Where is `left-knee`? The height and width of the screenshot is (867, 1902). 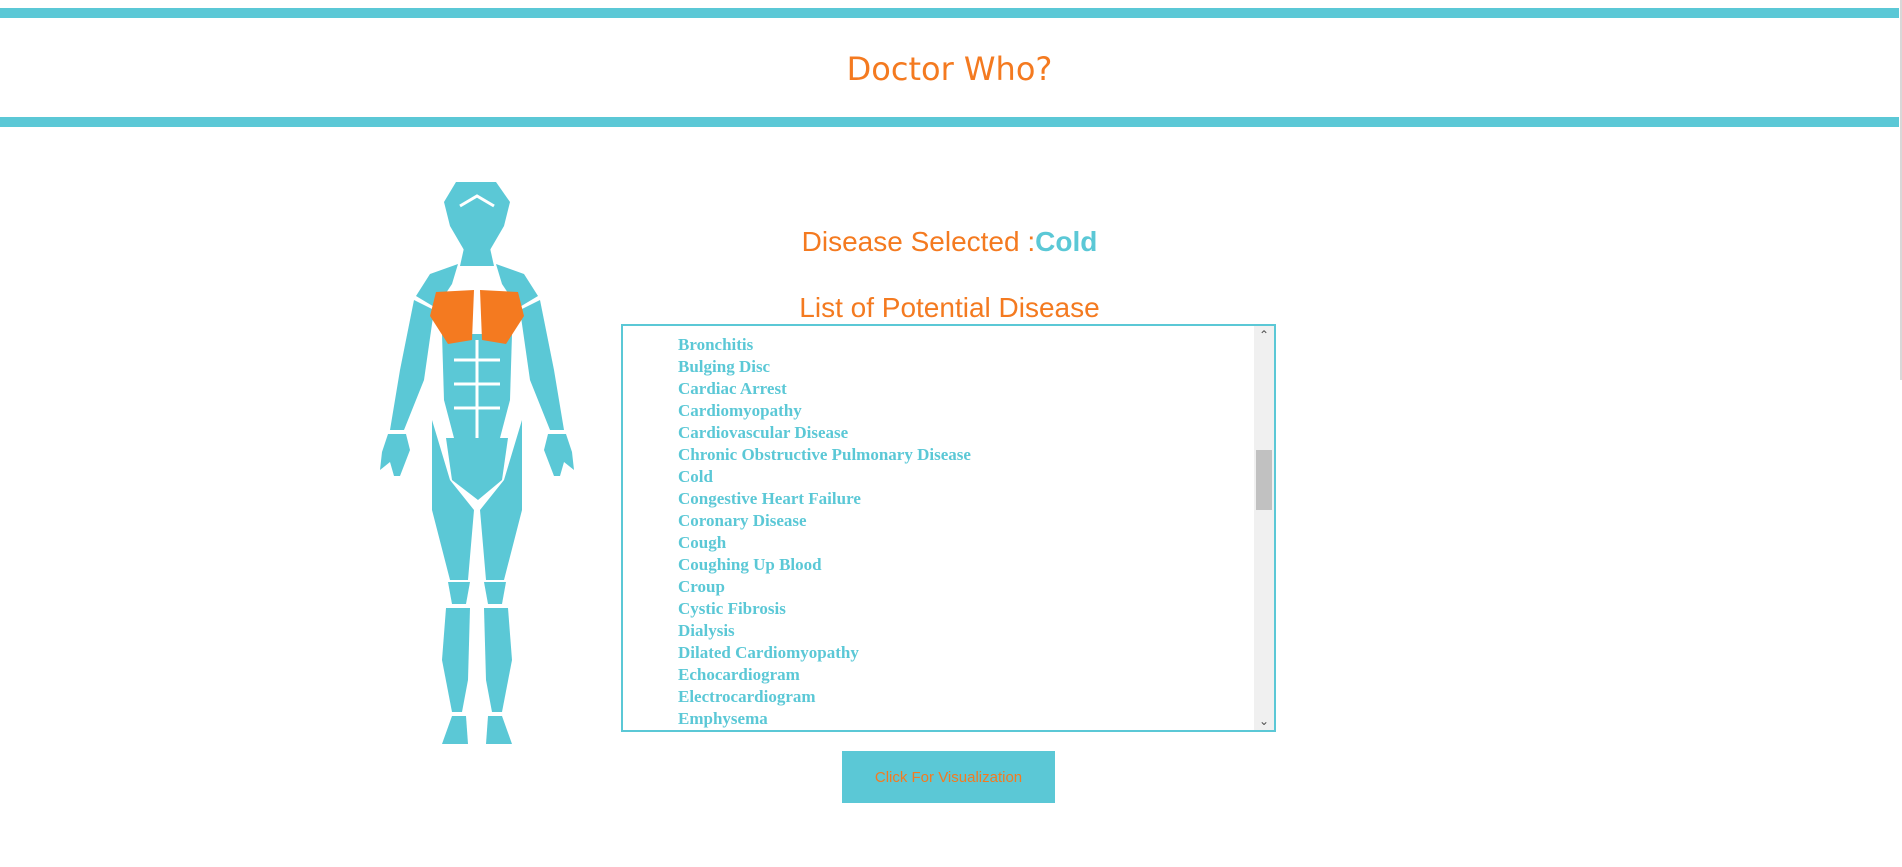 left-knee is located at coordinates (459, 593).